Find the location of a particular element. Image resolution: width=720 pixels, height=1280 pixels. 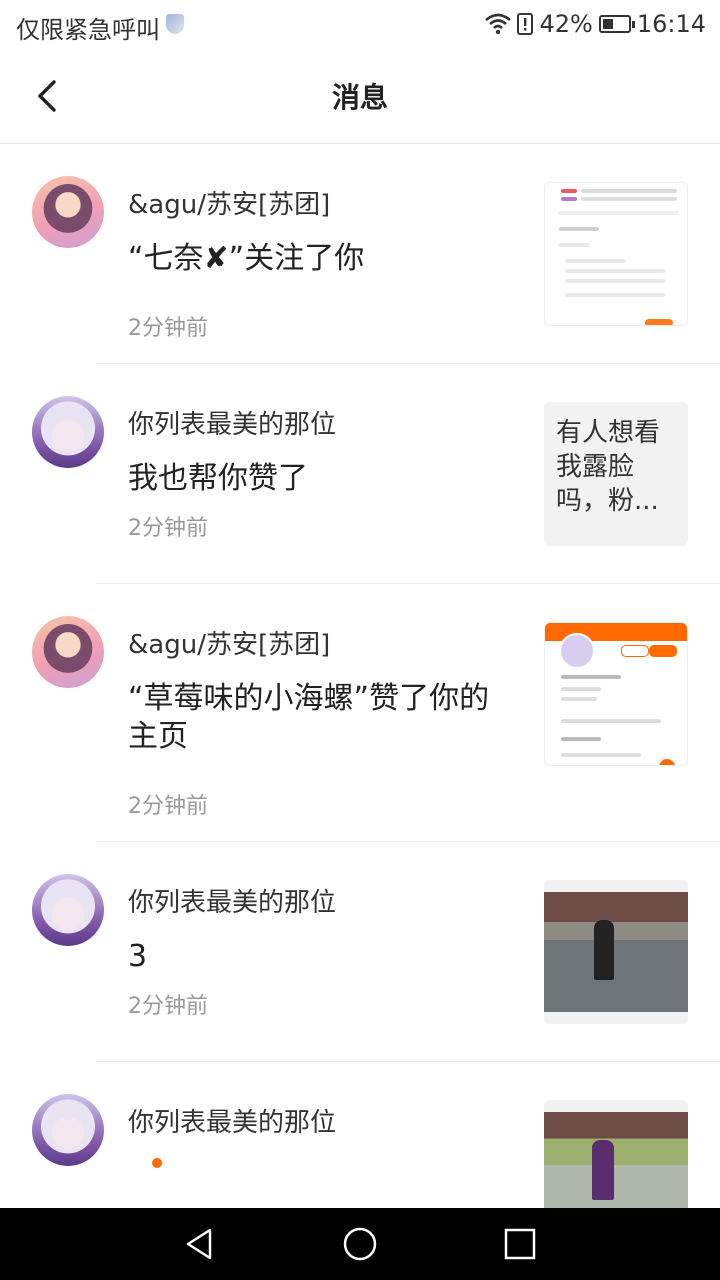

page-title: 消息 is located at coordinates (359, 97).